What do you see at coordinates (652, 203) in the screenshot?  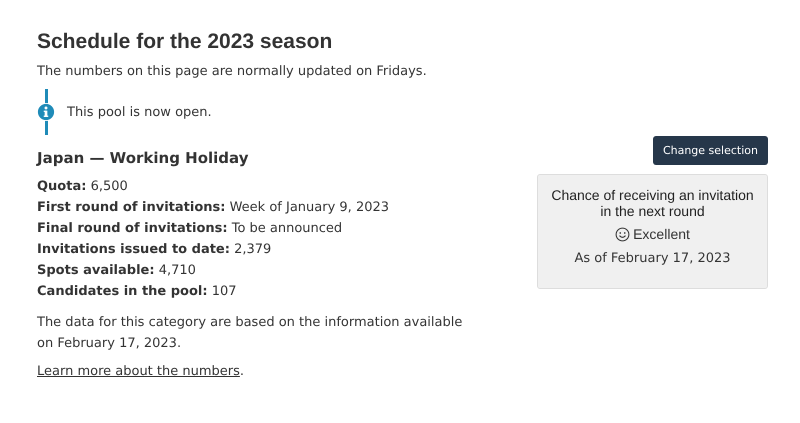 I see `chance-heading: Chance of receiving an invitation in the next round` at bounding box center [652, 203].